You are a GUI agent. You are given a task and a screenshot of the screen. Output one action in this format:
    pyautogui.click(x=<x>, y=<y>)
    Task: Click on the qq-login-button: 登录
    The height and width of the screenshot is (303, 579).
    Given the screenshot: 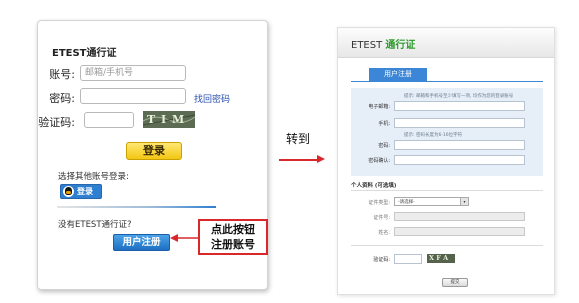 What is the action you would take?
    pyautogui.click(x=81, y=191)
    